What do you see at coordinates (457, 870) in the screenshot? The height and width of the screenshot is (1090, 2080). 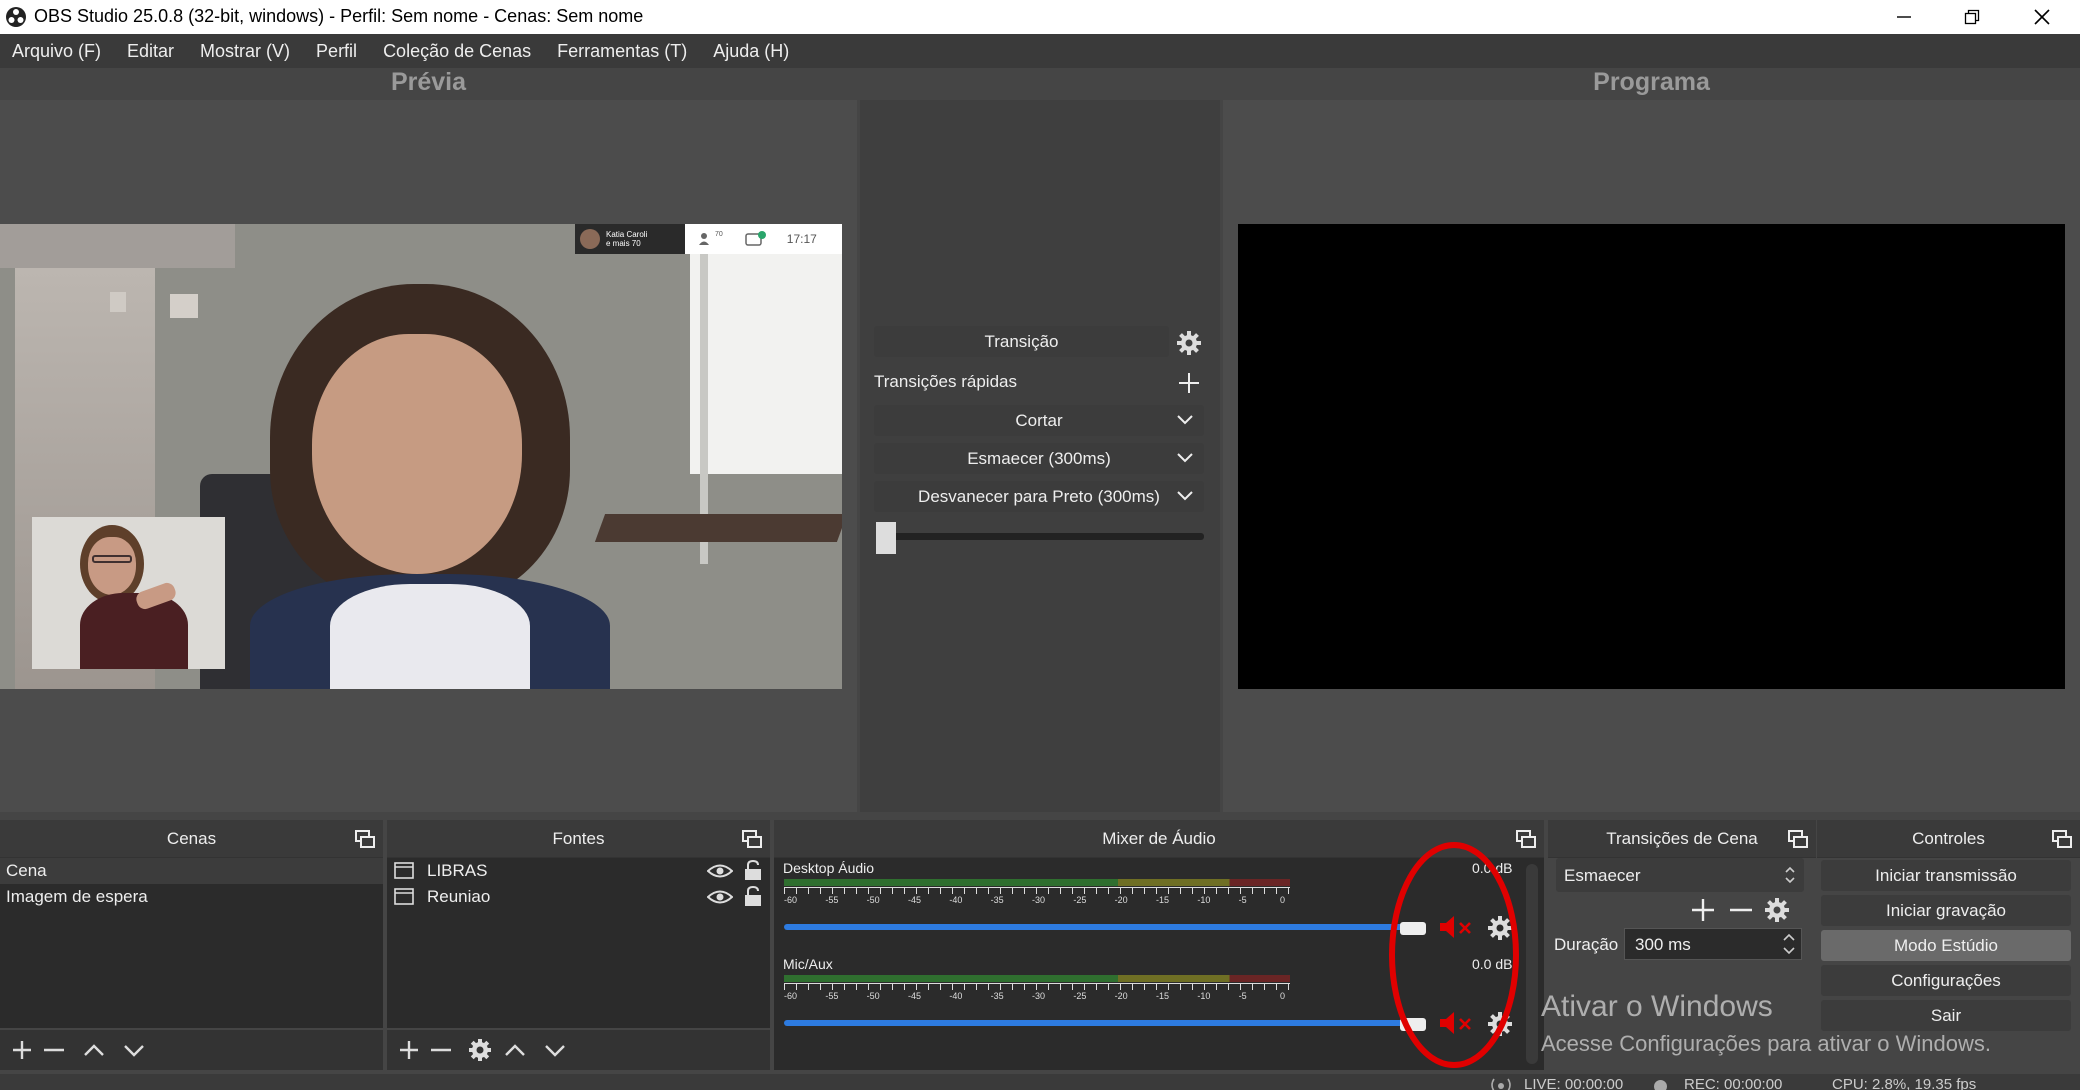 I see `source-name: LIBRAS` at bounding box center [457, 870].